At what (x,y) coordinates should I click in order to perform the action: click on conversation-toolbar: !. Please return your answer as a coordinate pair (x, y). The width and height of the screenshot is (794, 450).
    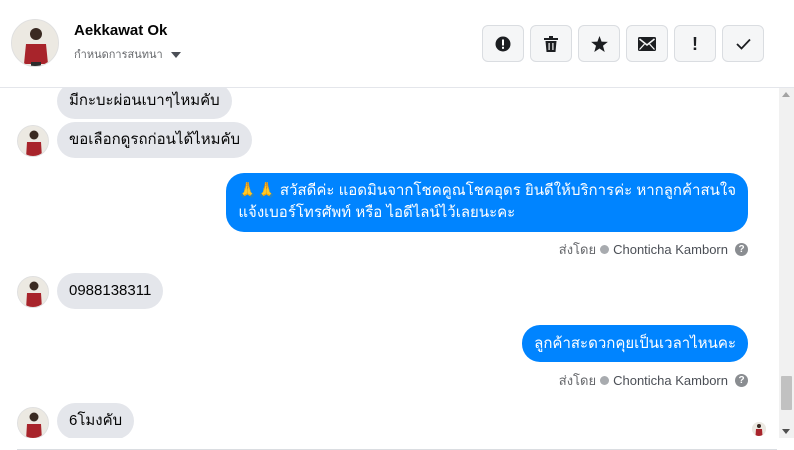
    Looking at the image, I should click on (623, 43).